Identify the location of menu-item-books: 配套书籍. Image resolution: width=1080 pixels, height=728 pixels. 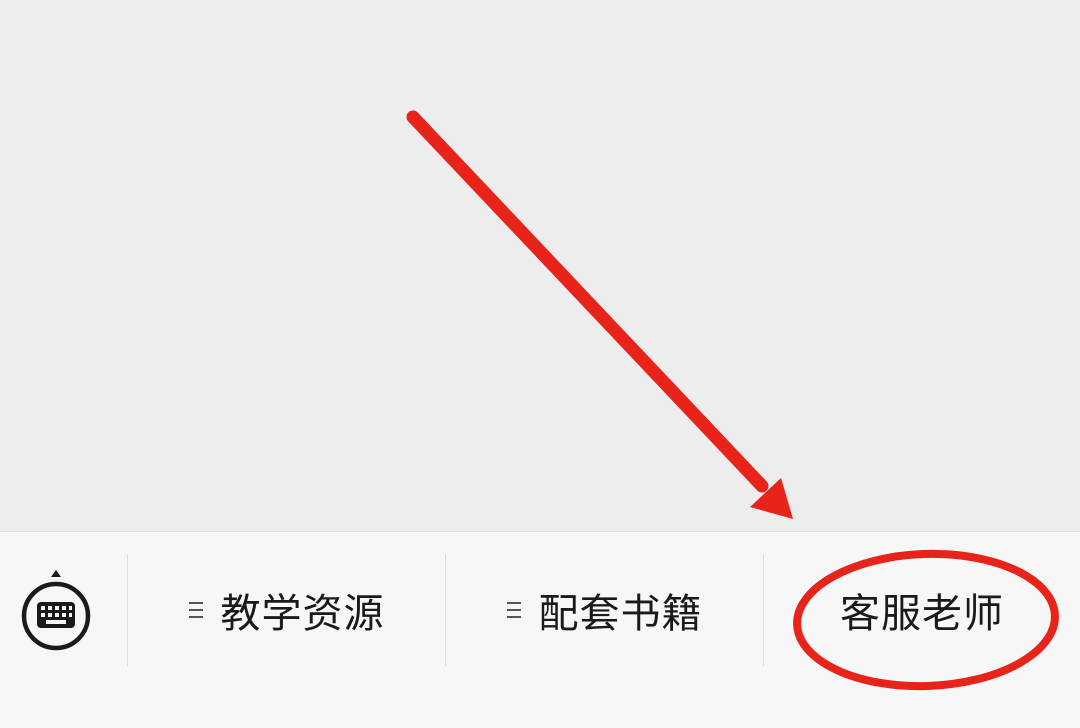
(604, 610).